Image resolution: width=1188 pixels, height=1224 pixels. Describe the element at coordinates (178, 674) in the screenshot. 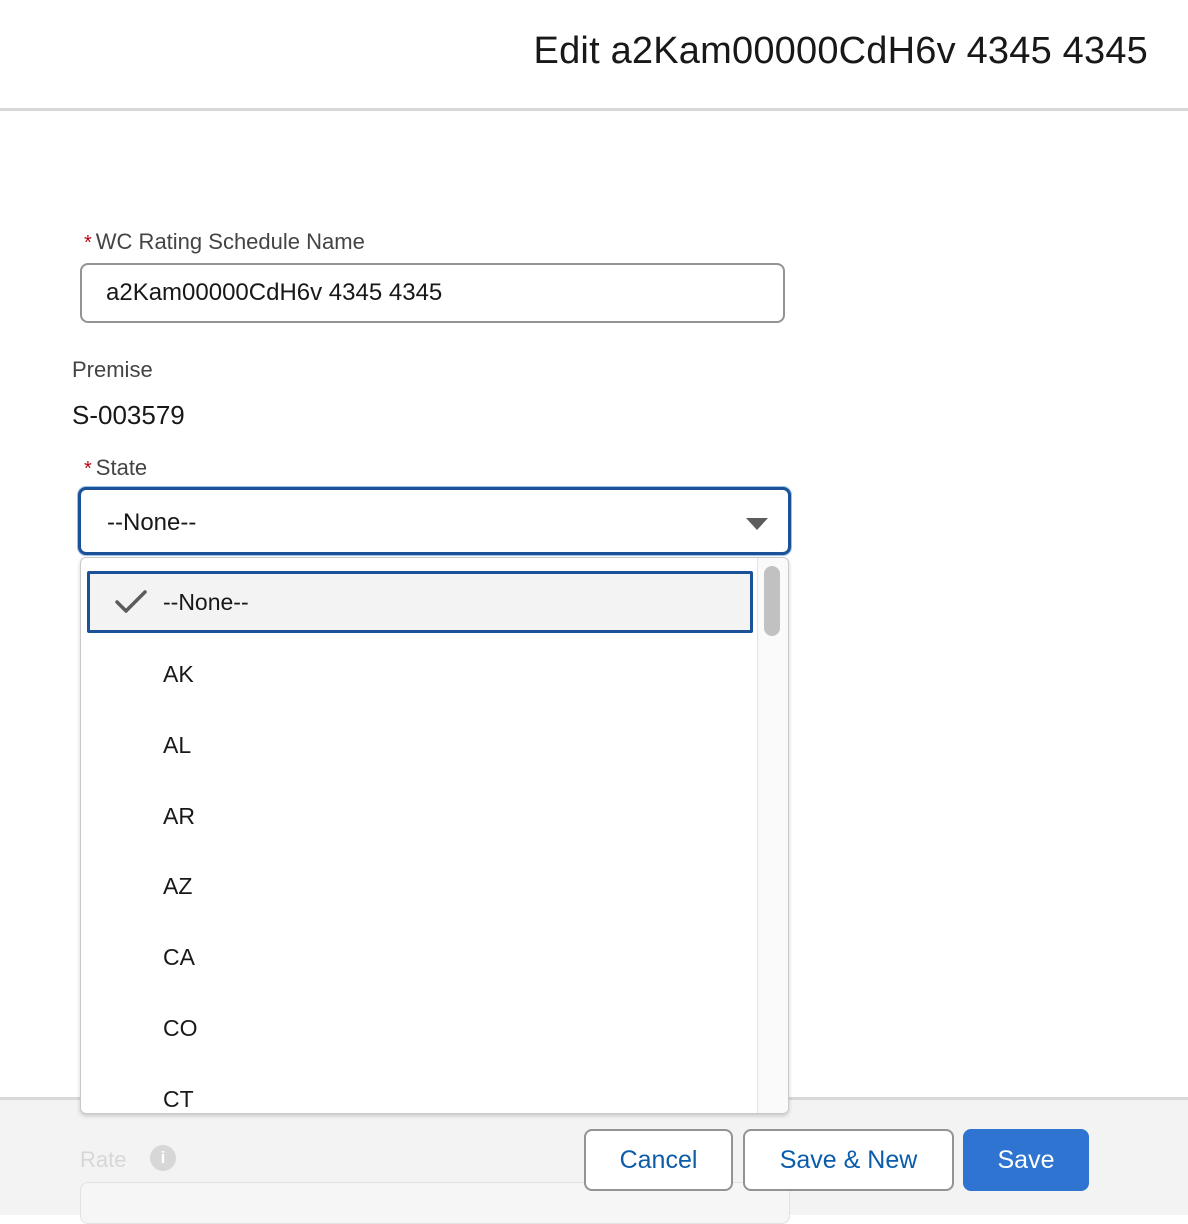

I see `option-label: AK` at that location.